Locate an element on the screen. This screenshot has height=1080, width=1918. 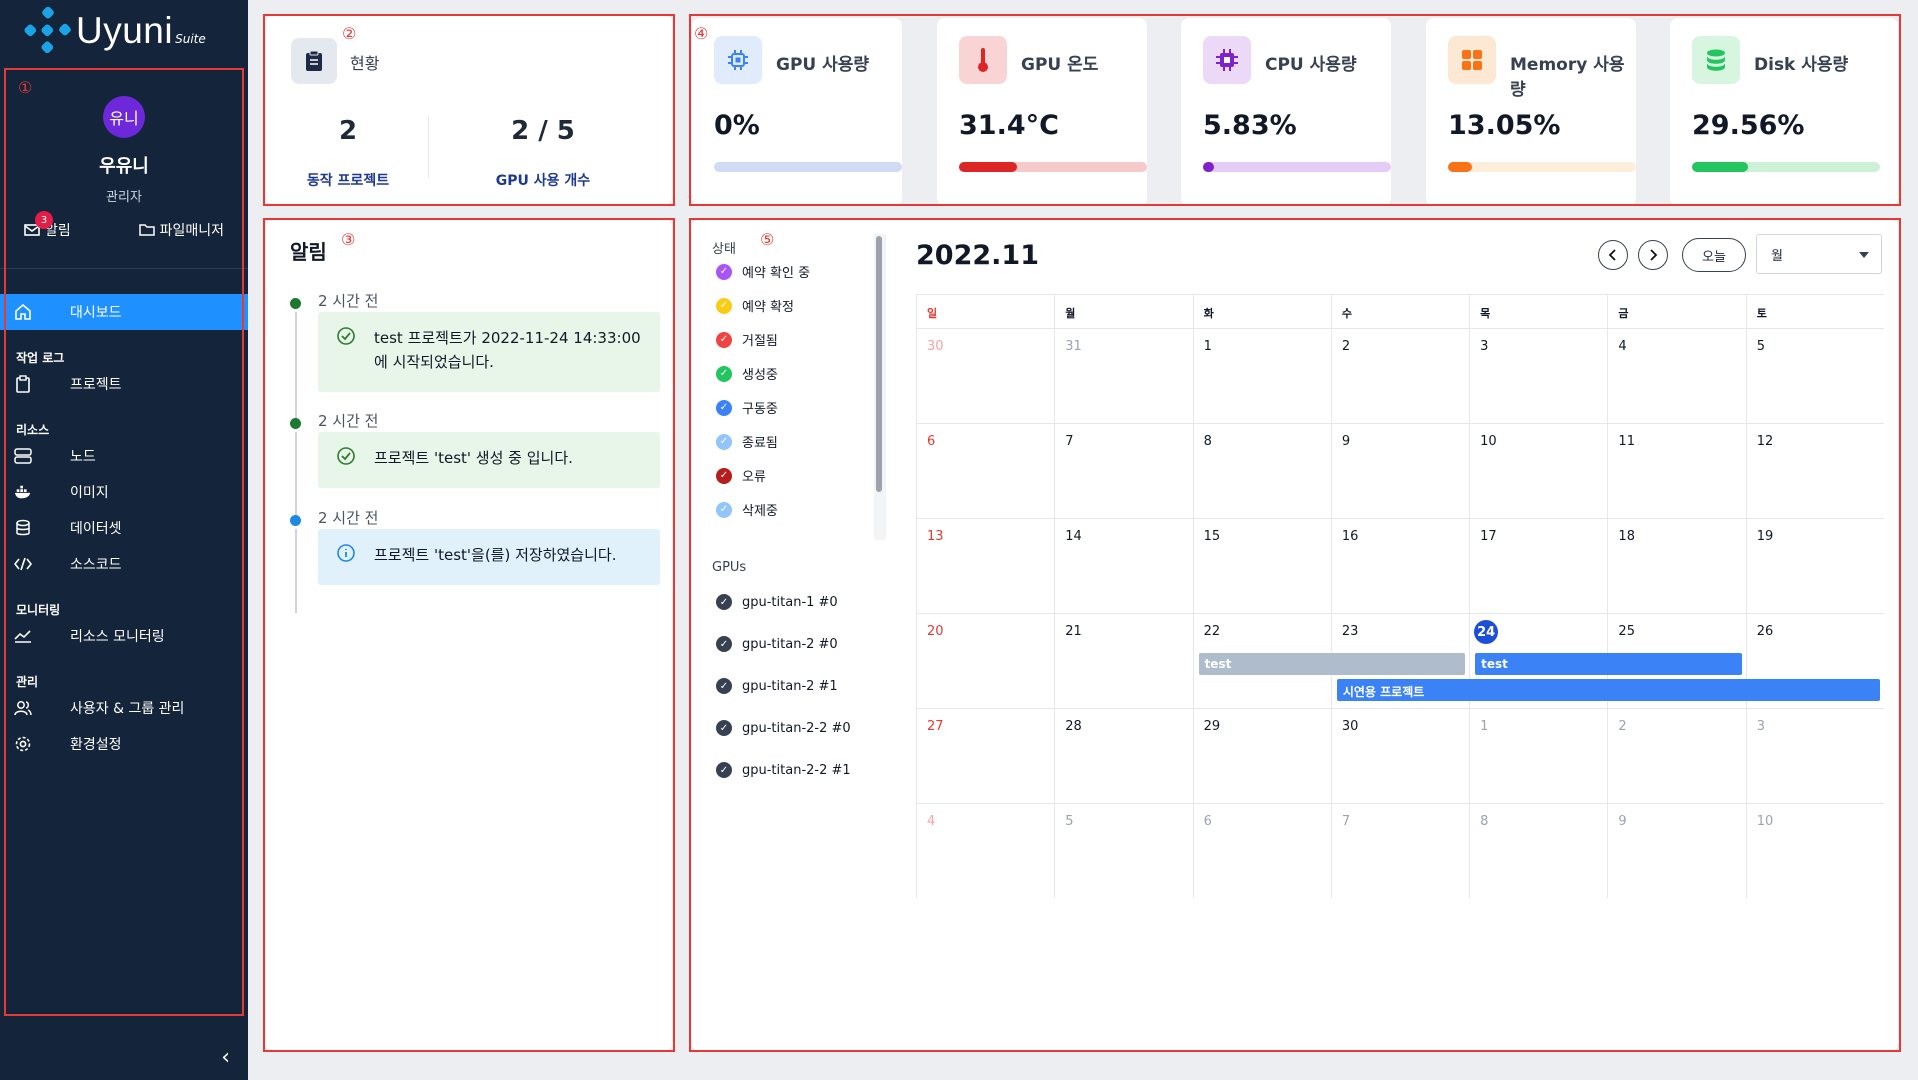
sidebar-item-dashboard: 대시보드 is located at coordinates (124, 312).